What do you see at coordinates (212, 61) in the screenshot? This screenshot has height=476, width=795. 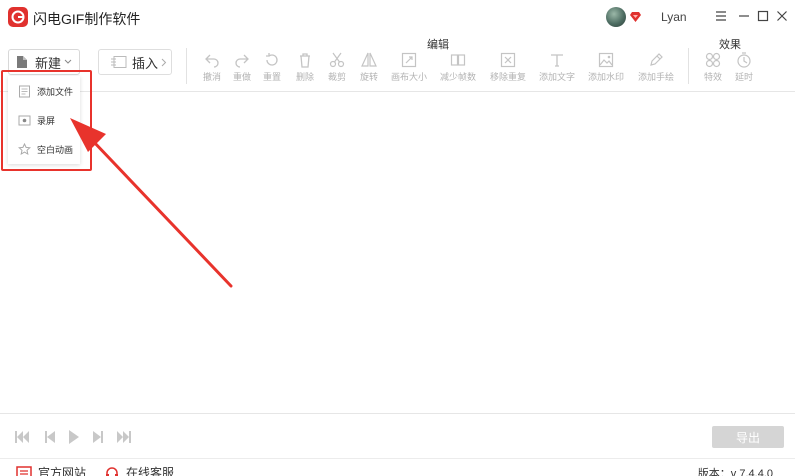 I see `undo-icon` at bounding box center [212, 61].